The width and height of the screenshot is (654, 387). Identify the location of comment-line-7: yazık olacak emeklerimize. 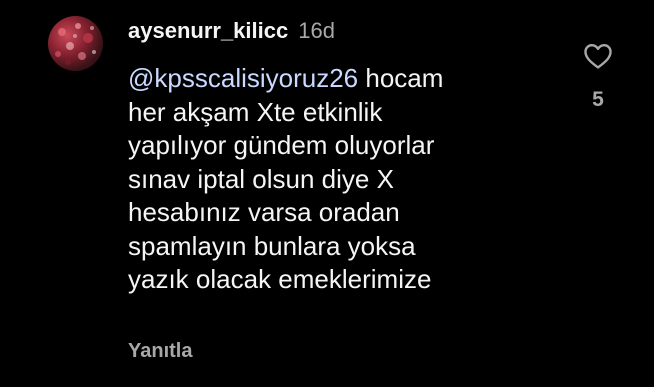
(280, 279).